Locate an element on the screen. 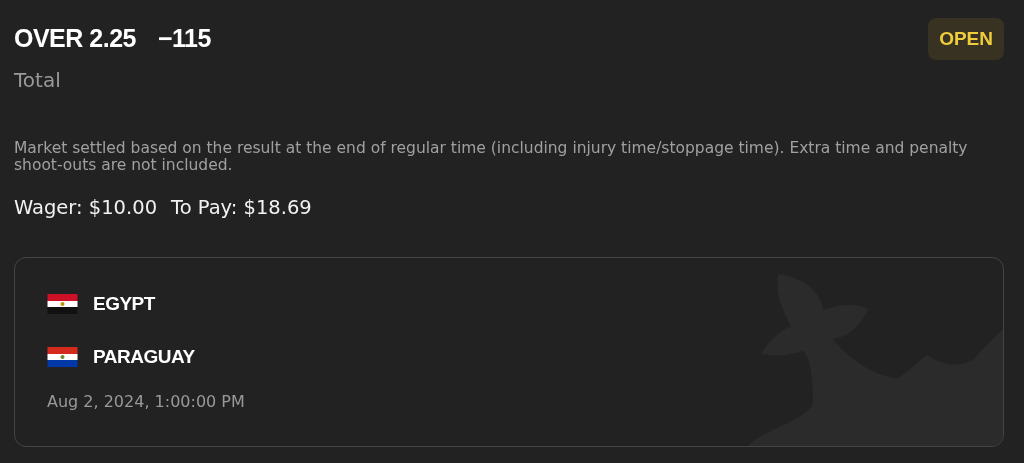 This screenshot has width=1024, height=463. payout-amount: To Pay: $18.69 is located at coordinates (241, 207).